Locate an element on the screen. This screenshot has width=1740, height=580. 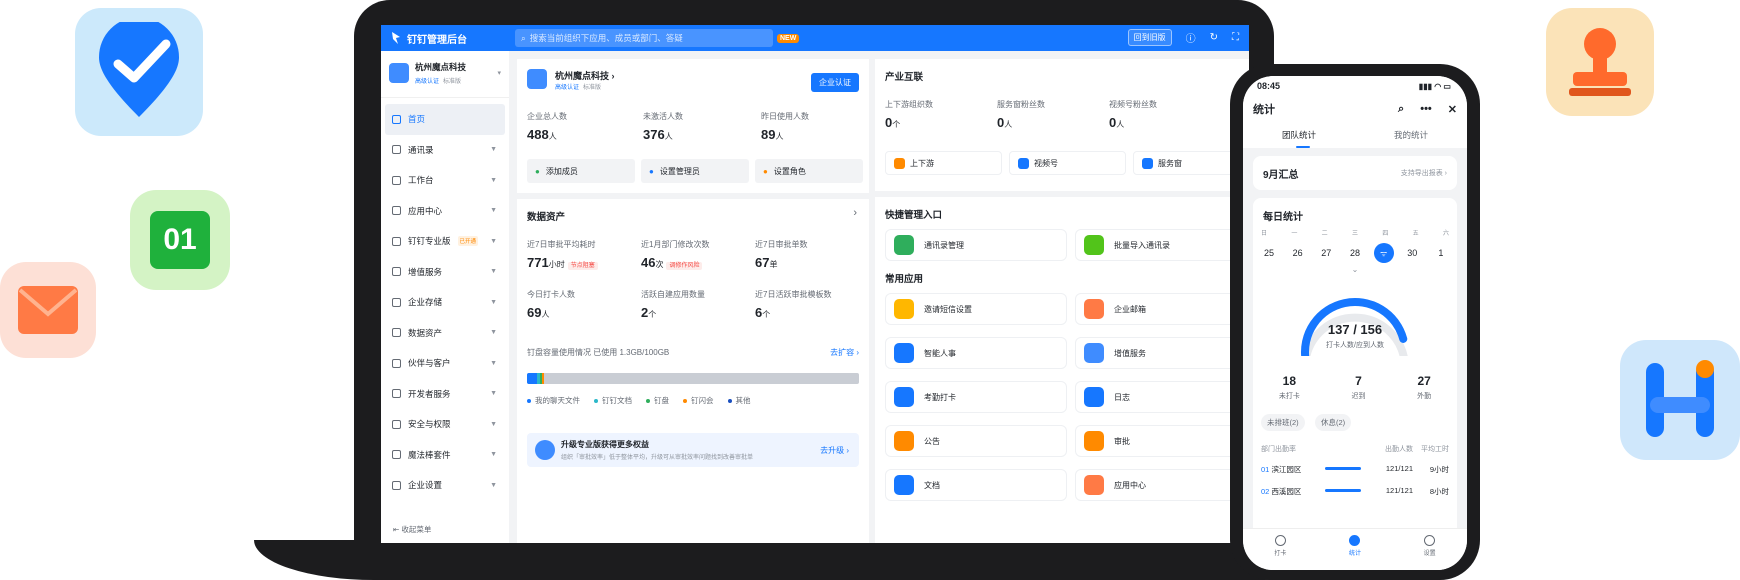
back-to-old-button: 回到旧版 is located at coordinates (1149, 37).